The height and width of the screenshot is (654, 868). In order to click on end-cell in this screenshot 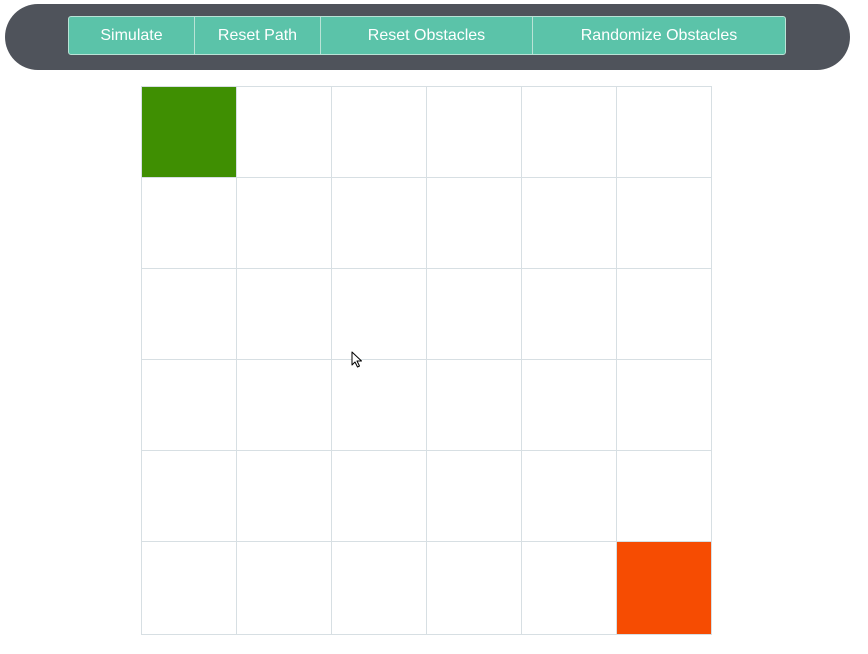, I will do `click(664, 588)`.